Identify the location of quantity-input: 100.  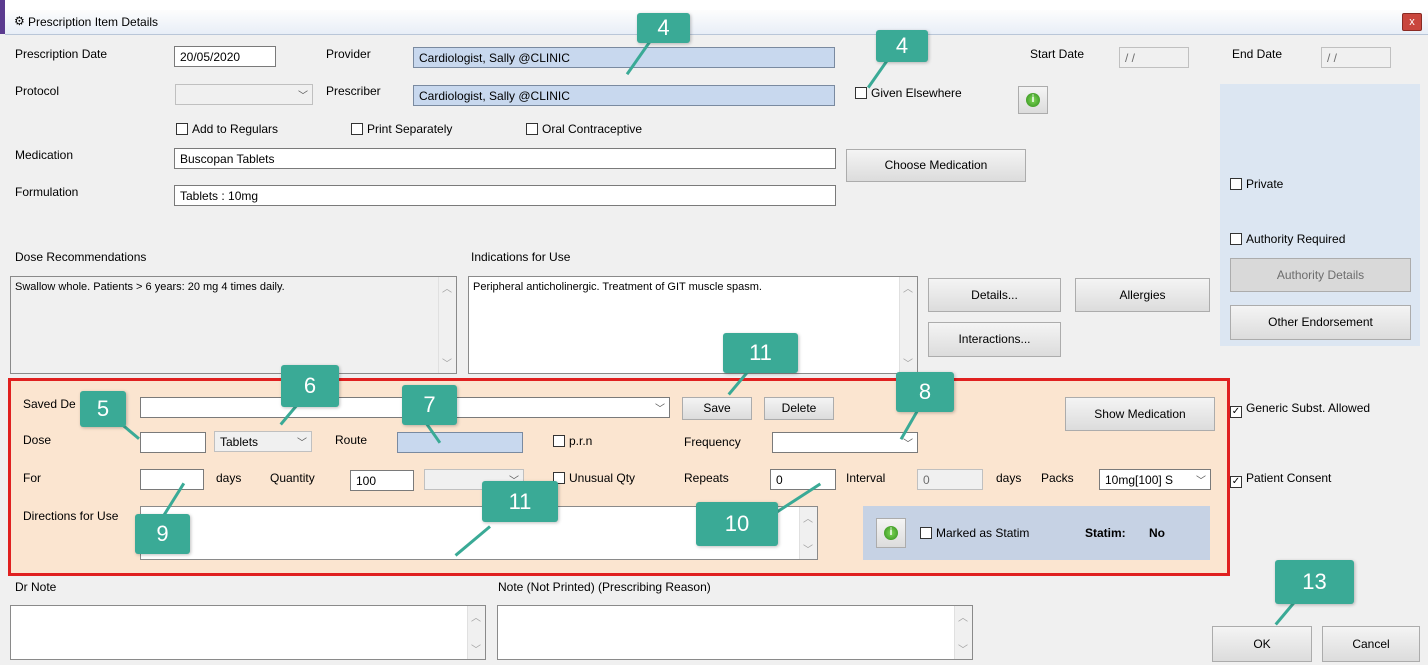
(382, 480).